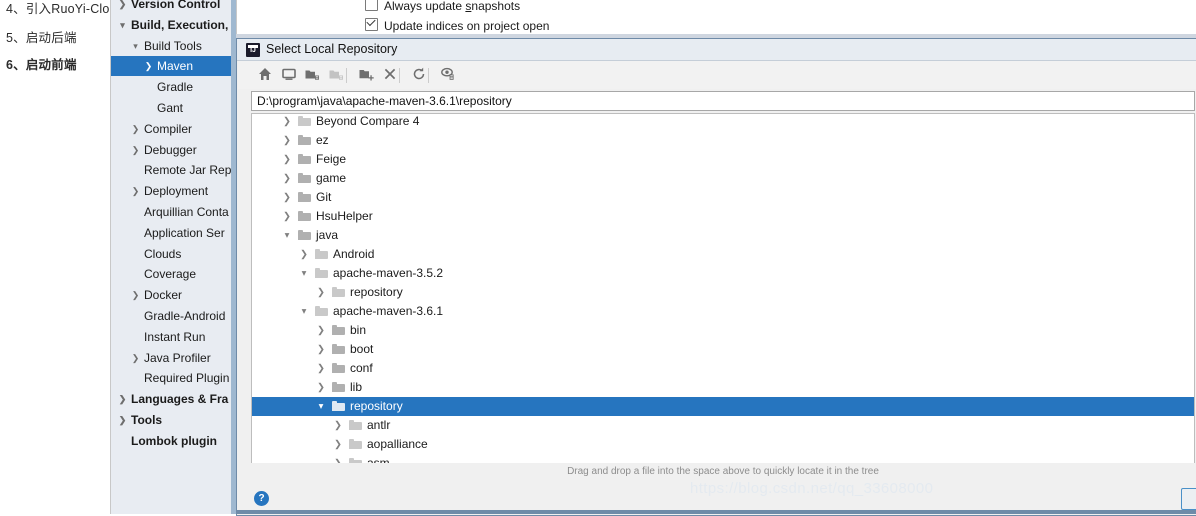 The width and height of the screenshot is (1196, 516). Describe the element at coordinates (173, 441) in the screenshot. I see `sidebar-item-lombok-plugin: Lombok plugin` at that location.